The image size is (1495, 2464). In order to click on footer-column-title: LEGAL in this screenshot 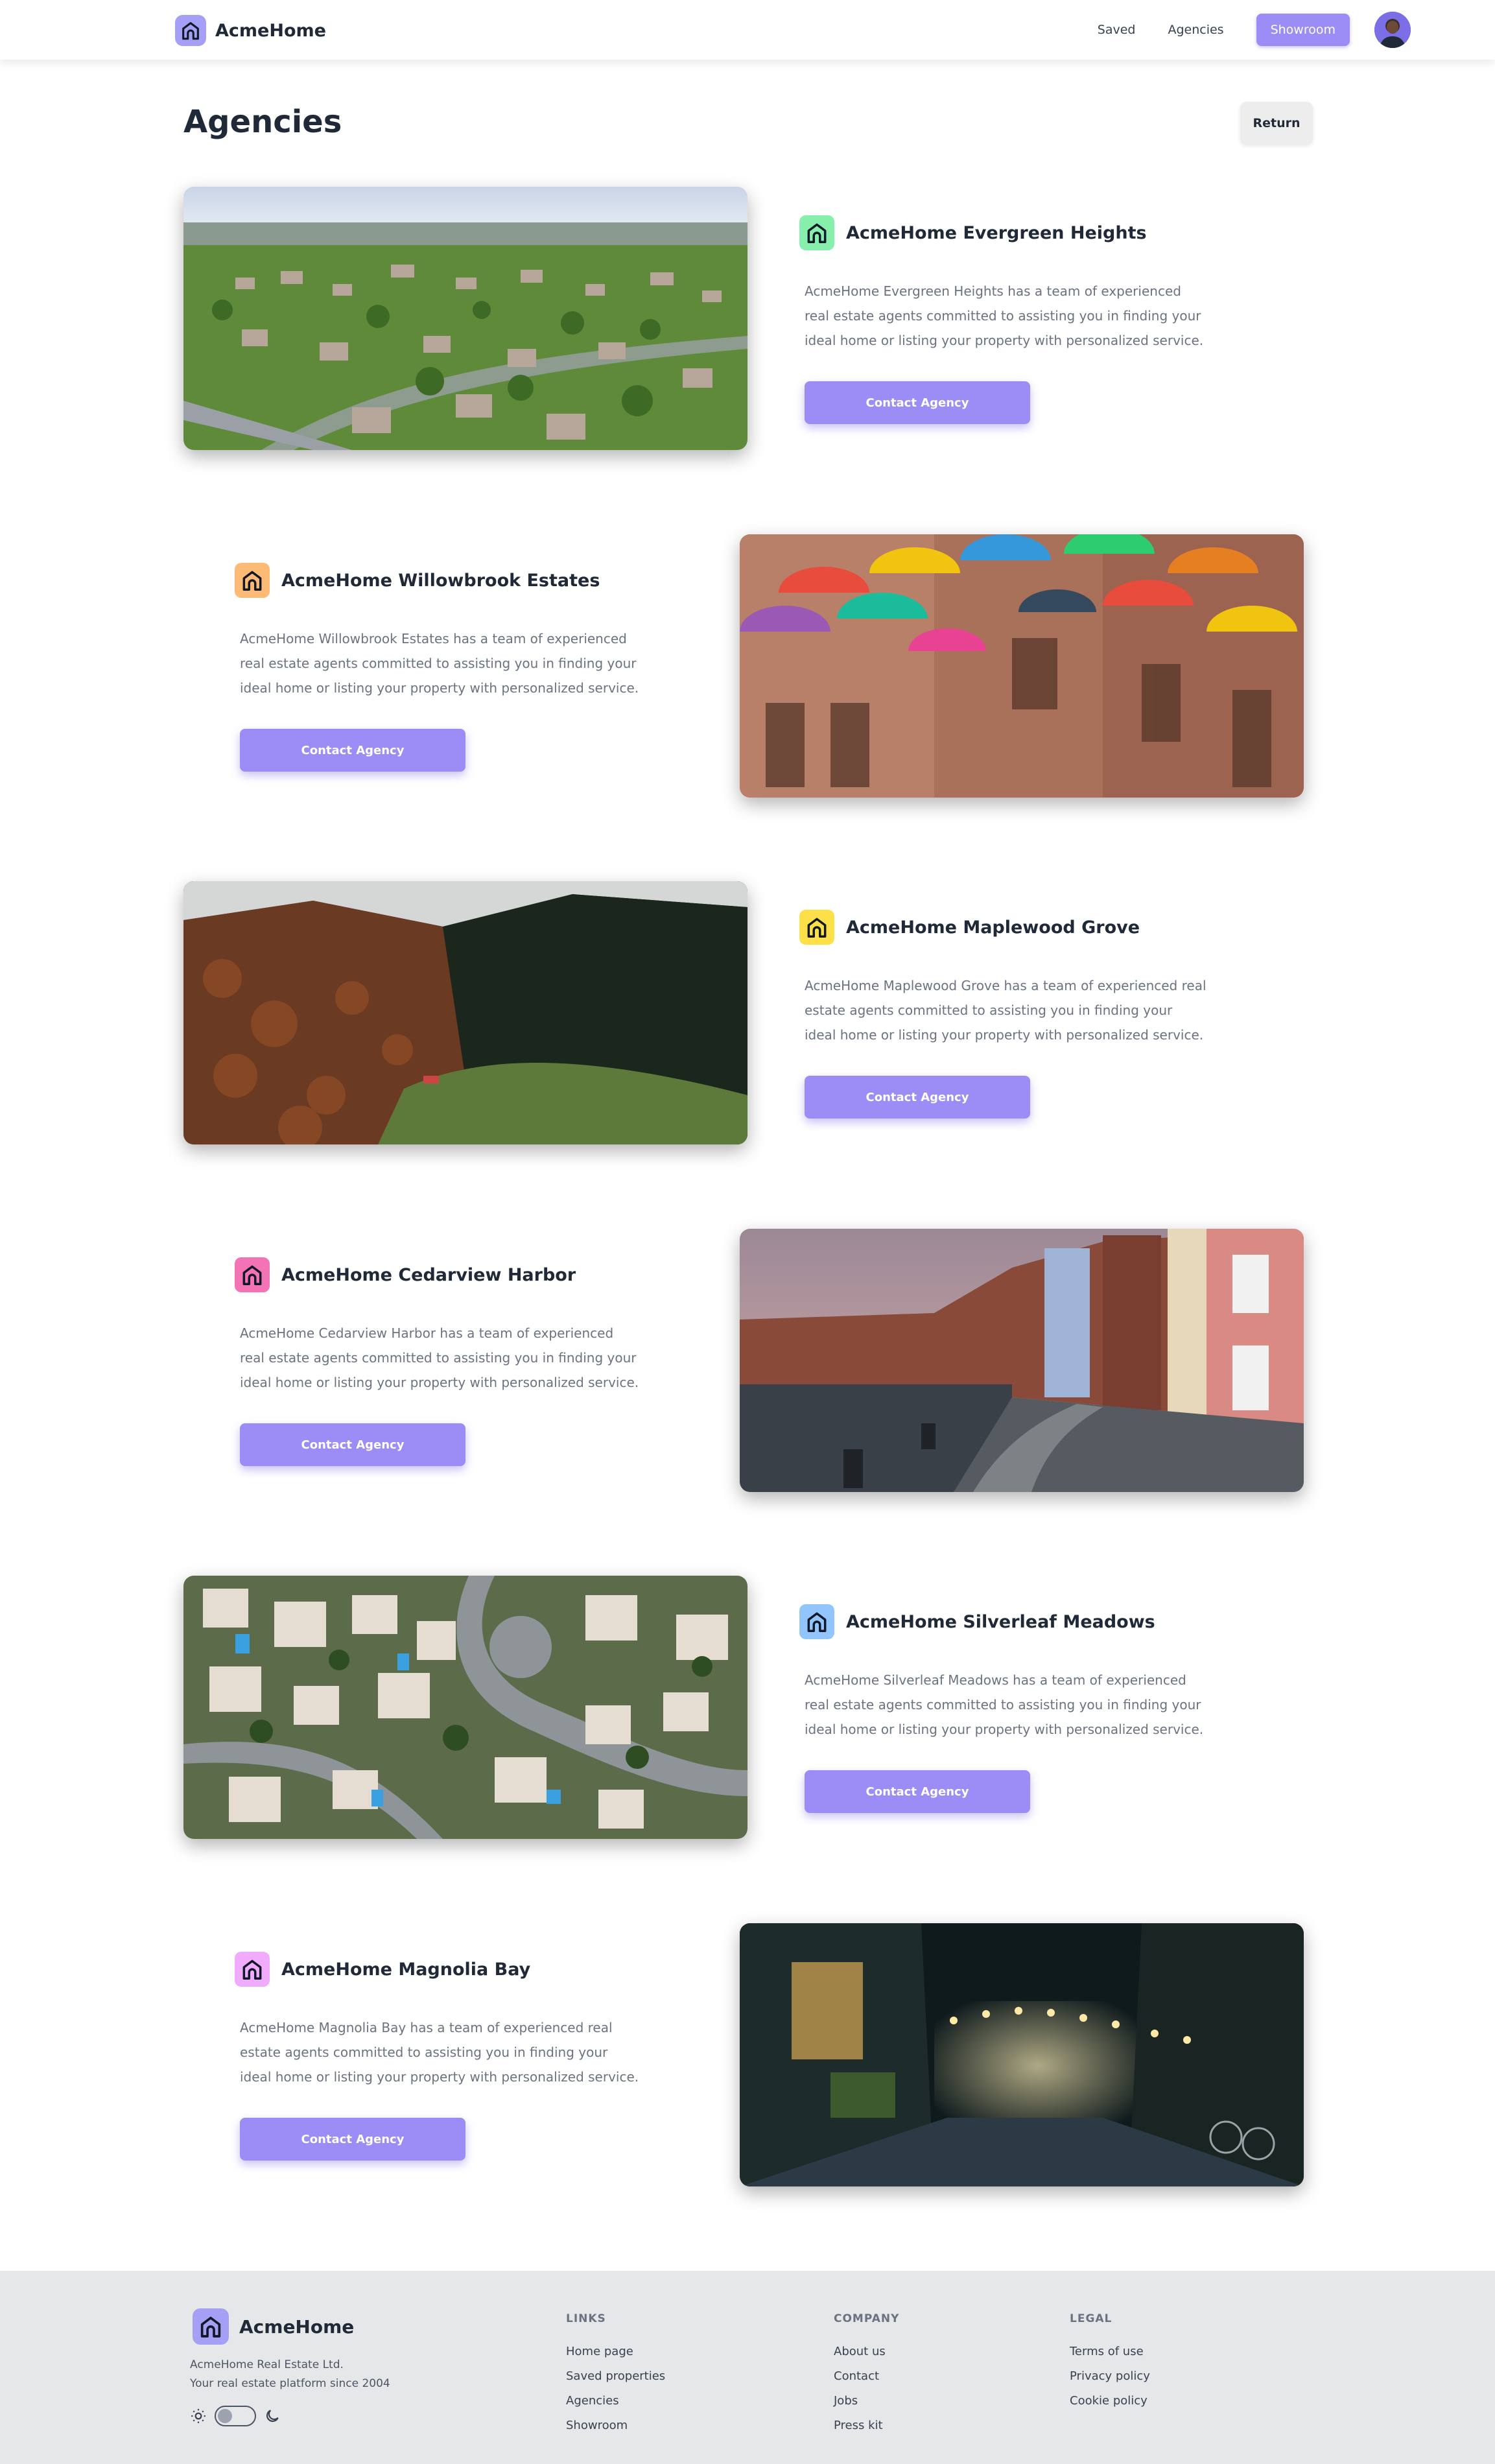, I will do `click(1091, 2318)`.